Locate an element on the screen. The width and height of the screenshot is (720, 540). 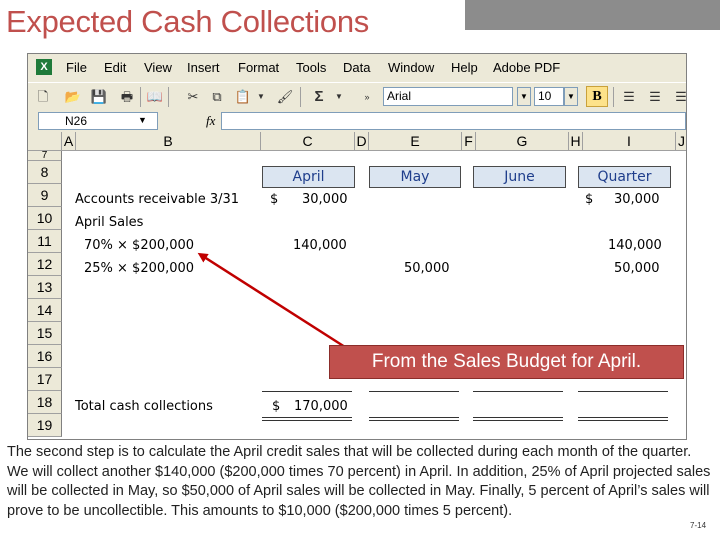
column-header-i: I is located at coordinates (629, 141).